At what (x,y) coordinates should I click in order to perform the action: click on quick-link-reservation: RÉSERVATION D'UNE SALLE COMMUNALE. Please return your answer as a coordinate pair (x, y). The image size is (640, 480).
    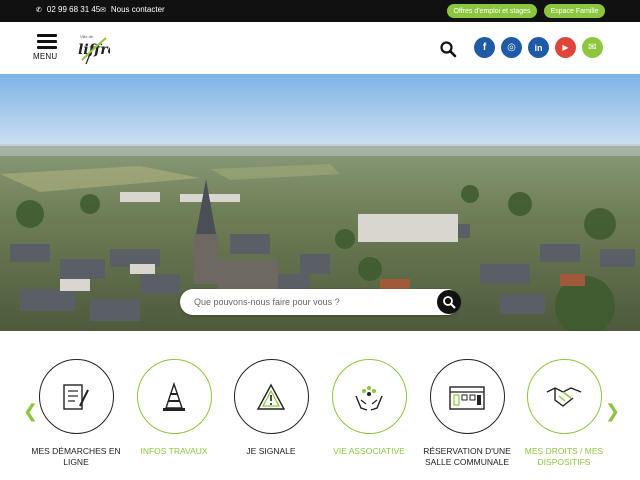
    Looking at the image, I should click on (467, 413).